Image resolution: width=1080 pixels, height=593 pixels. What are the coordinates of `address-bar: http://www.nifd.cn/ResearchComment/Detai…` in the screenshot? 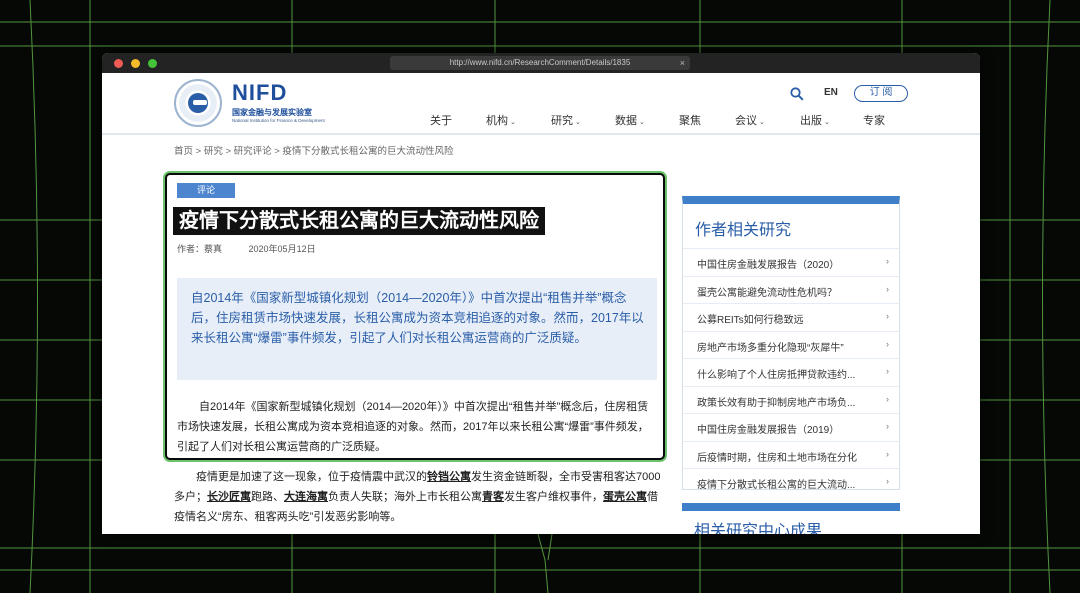 It's located at (540, 63).